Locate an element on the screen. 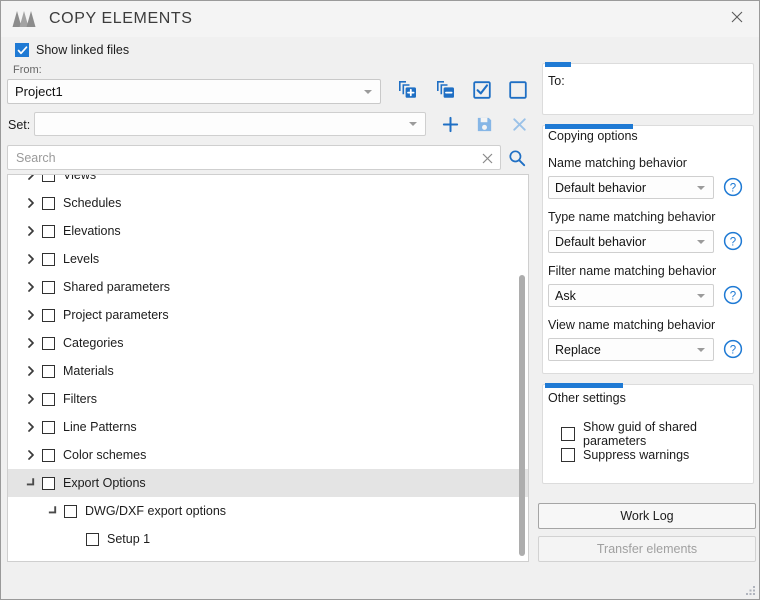  tree-row: Project parameters is located at coordinates (268, 315).